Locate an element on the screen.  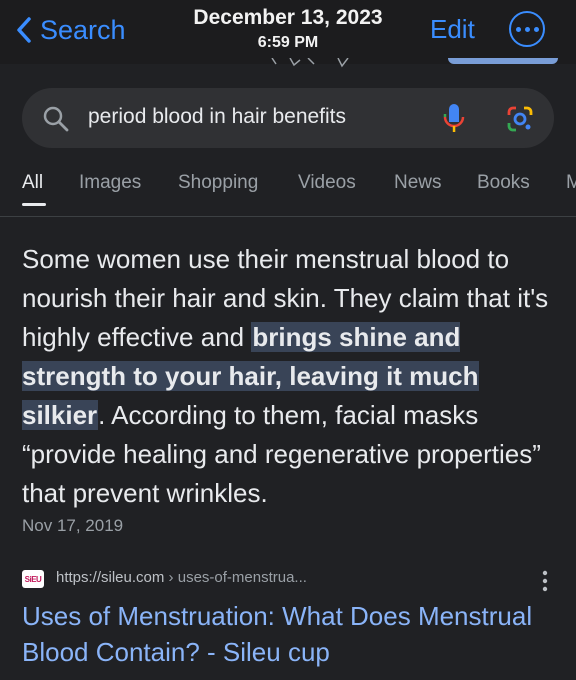
result-domain: https://sileu.com is located at coordinates (110, 577).